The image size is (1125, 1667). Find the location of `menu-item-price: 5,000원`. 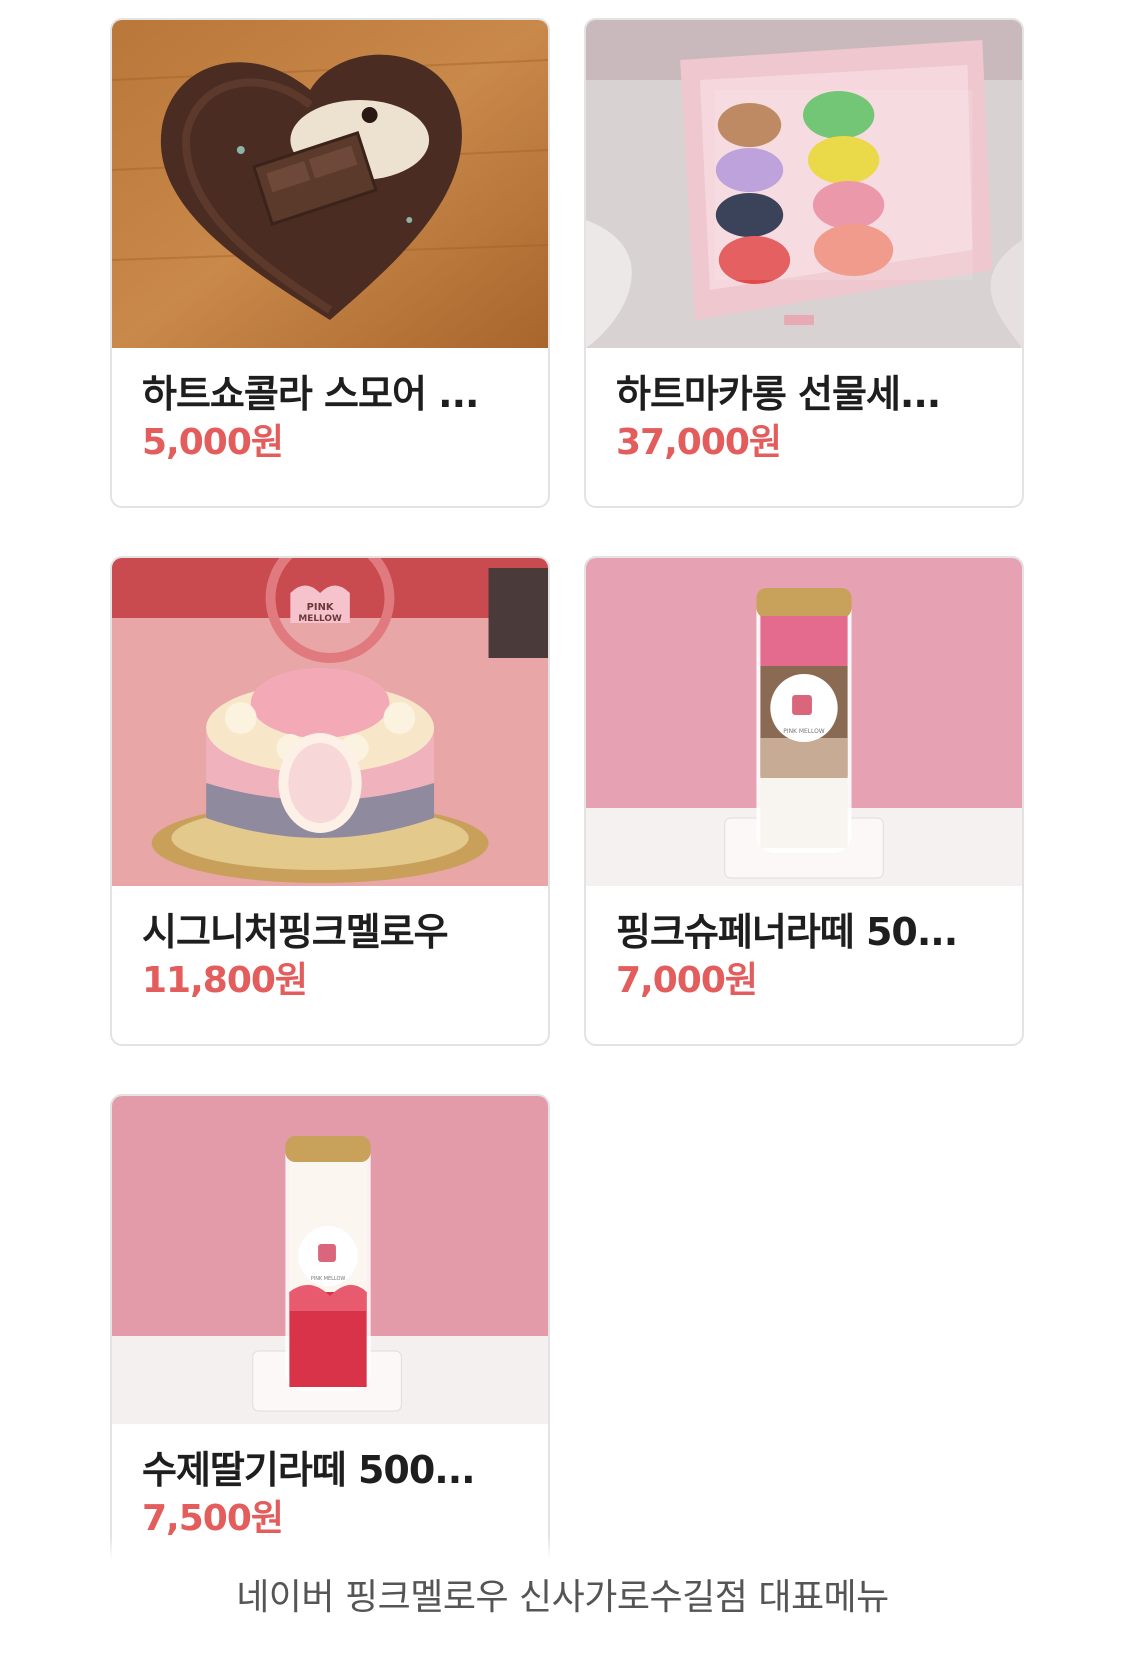

menu-item-price: 5,000원 is located at coordinates (213, 442).